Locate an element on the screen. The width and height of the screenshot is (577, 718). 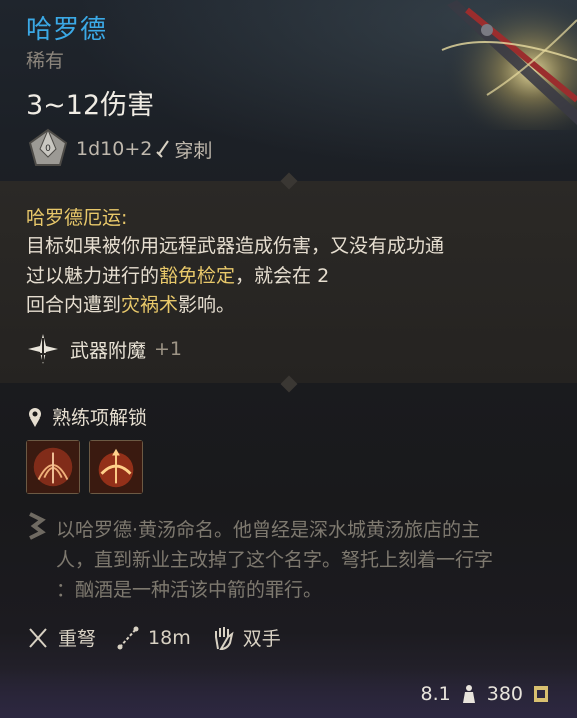
pierce-icon is located at coordinates (163, 149).